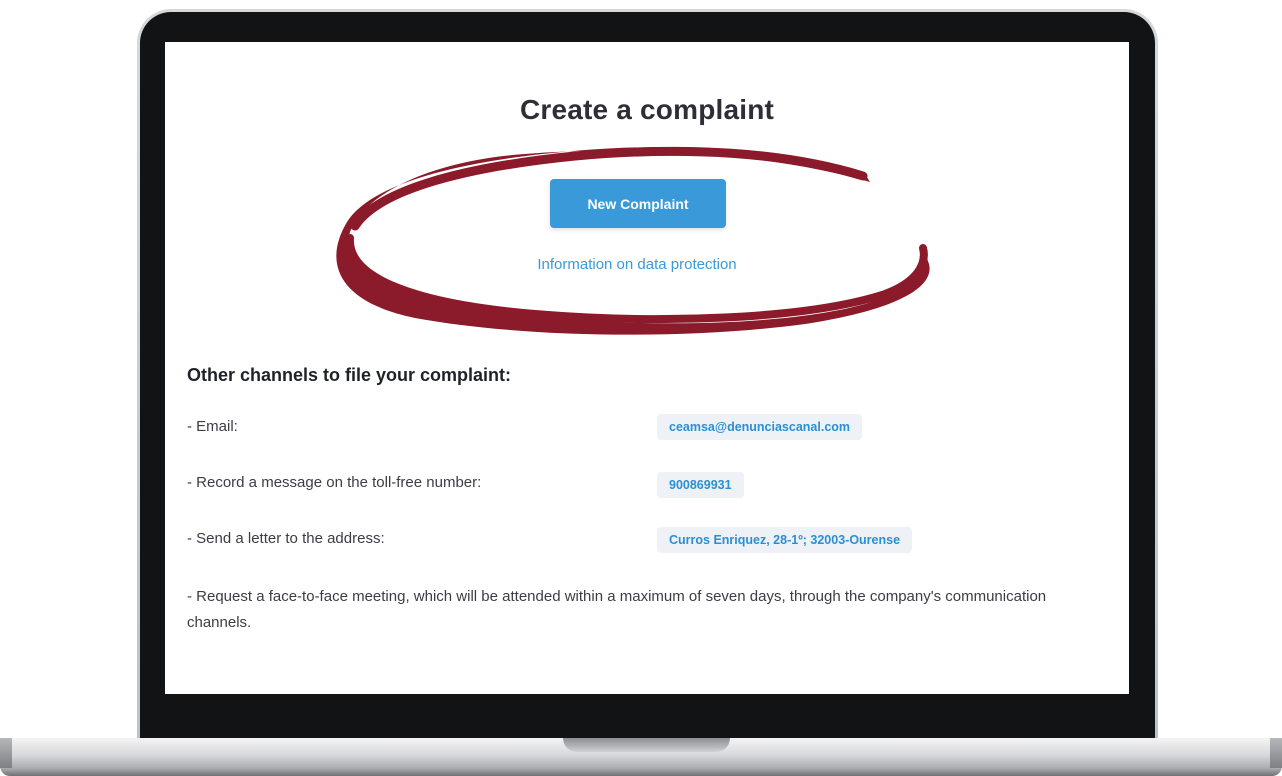  I want to click on phone-chip: 900869931, so click(700, 485).